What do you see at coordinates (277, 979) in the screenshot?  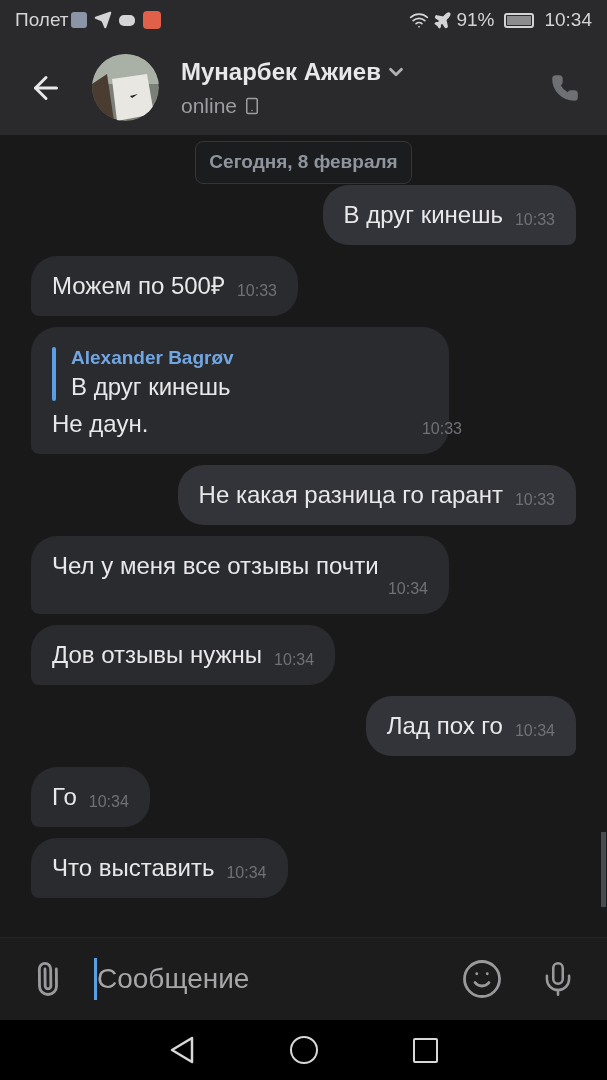 I see `message-field: Сообщение` at bounding box center [277, 979].